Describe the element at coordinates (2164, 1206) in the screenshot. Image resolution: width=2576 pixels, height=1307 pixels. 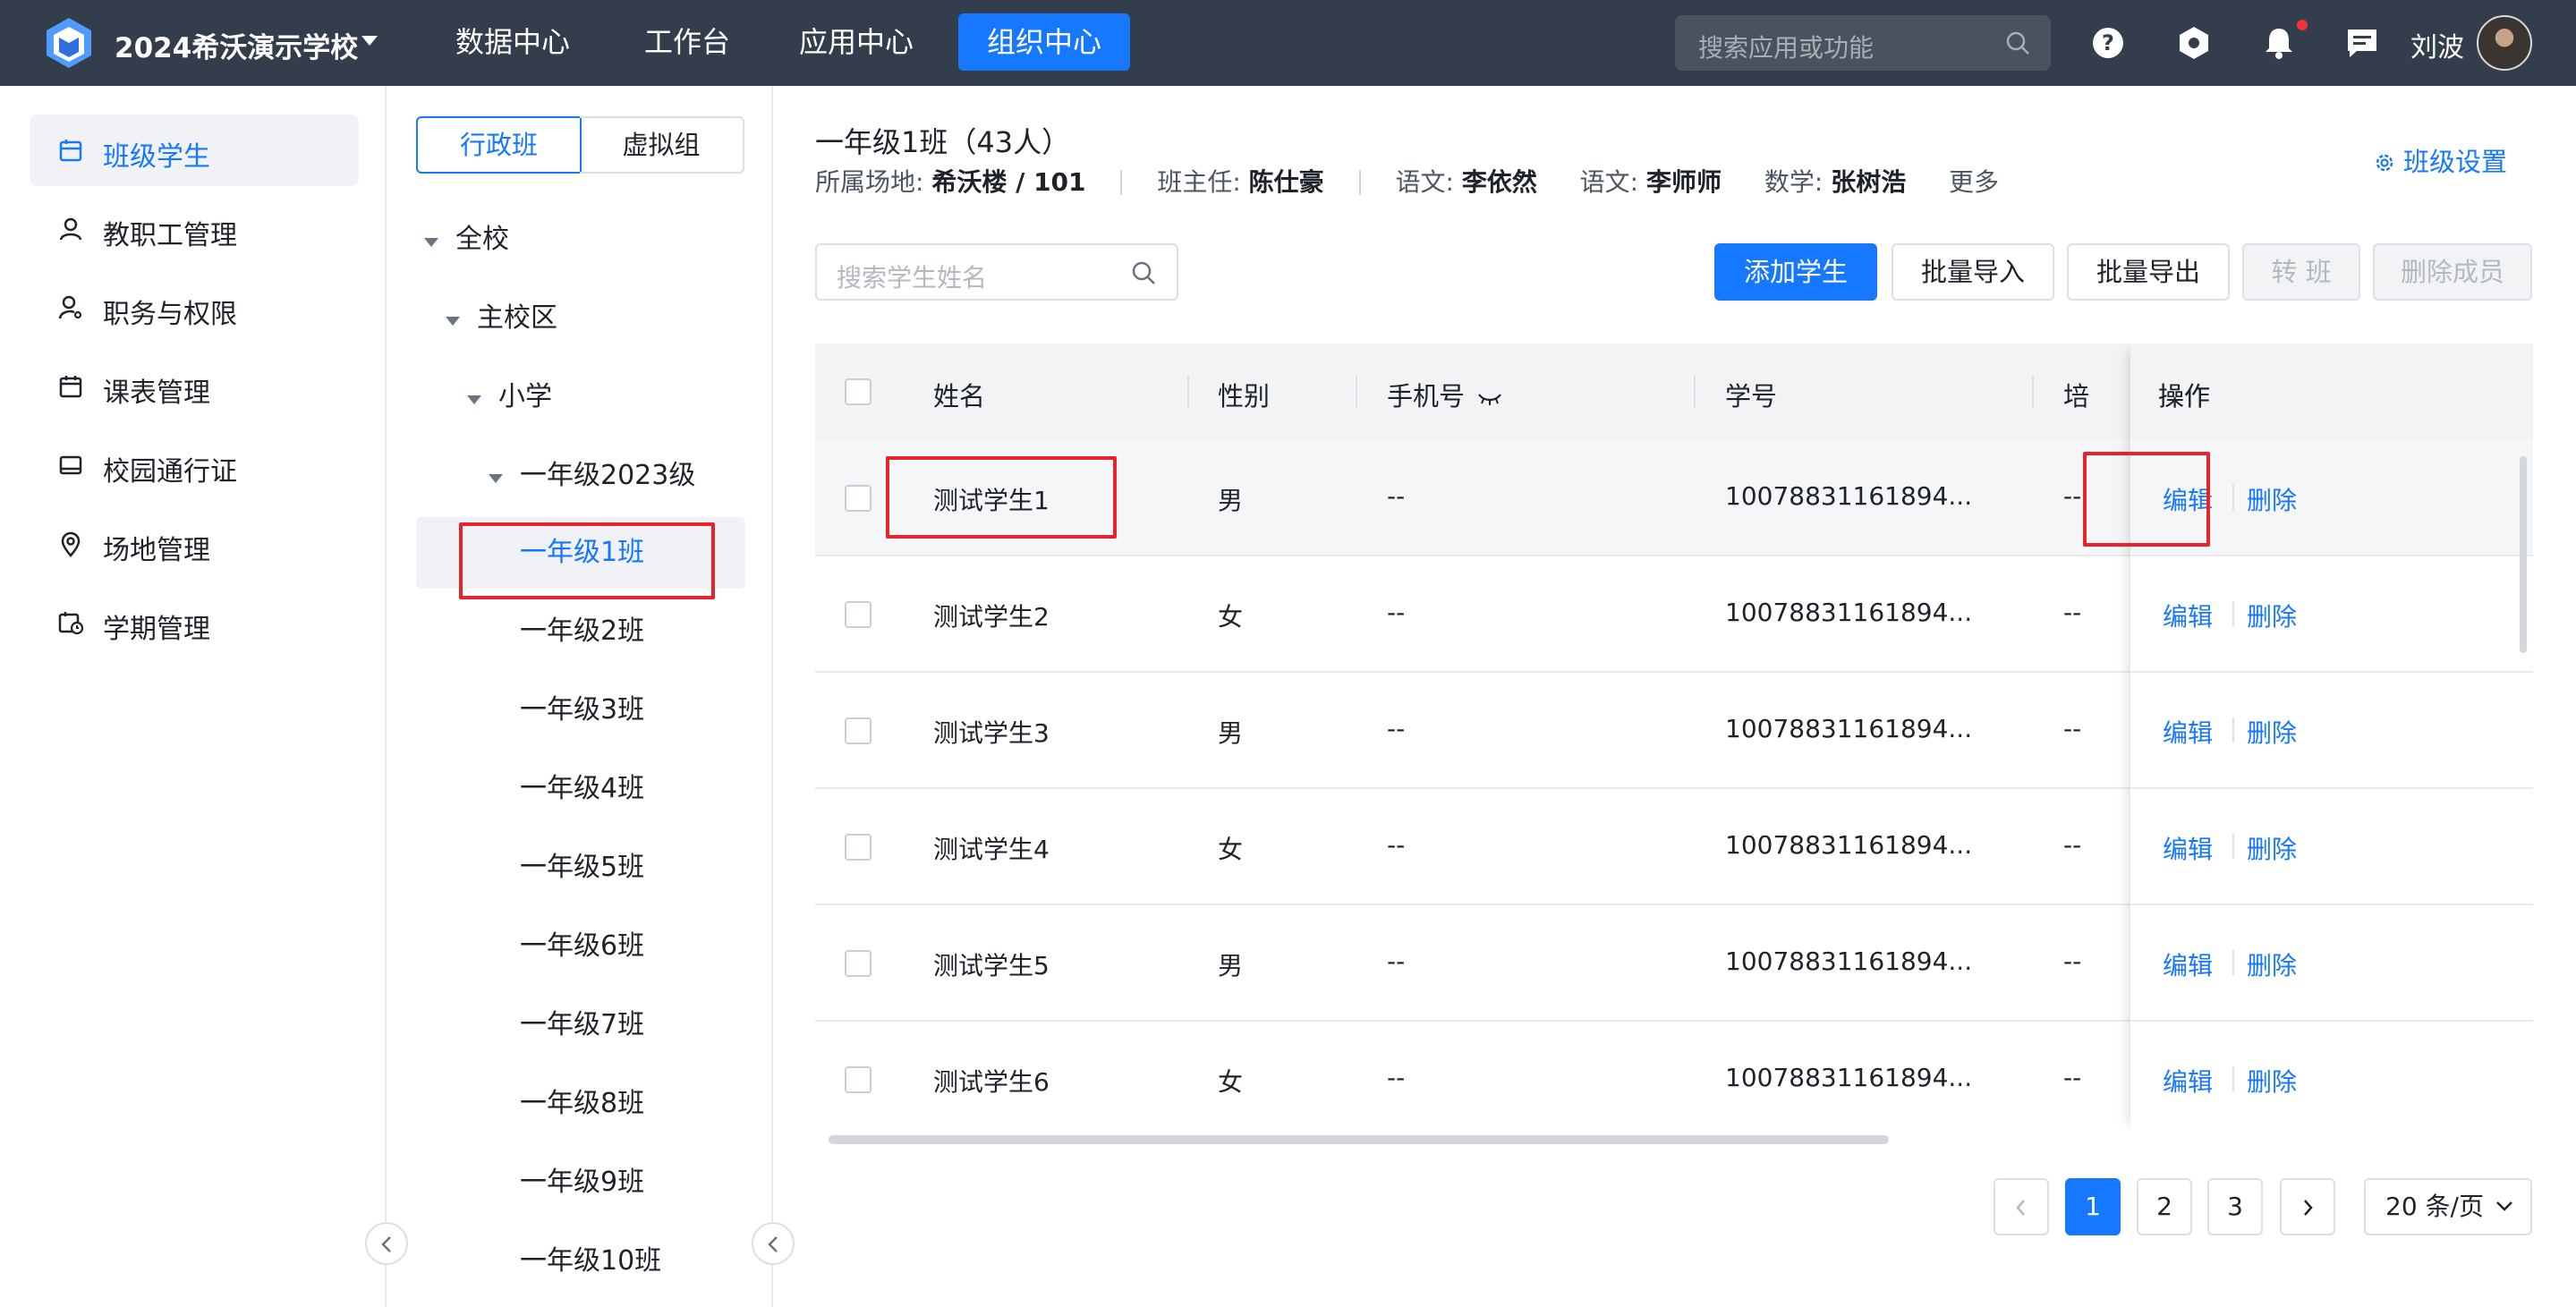
I see `page-2-button: 2` at that location.